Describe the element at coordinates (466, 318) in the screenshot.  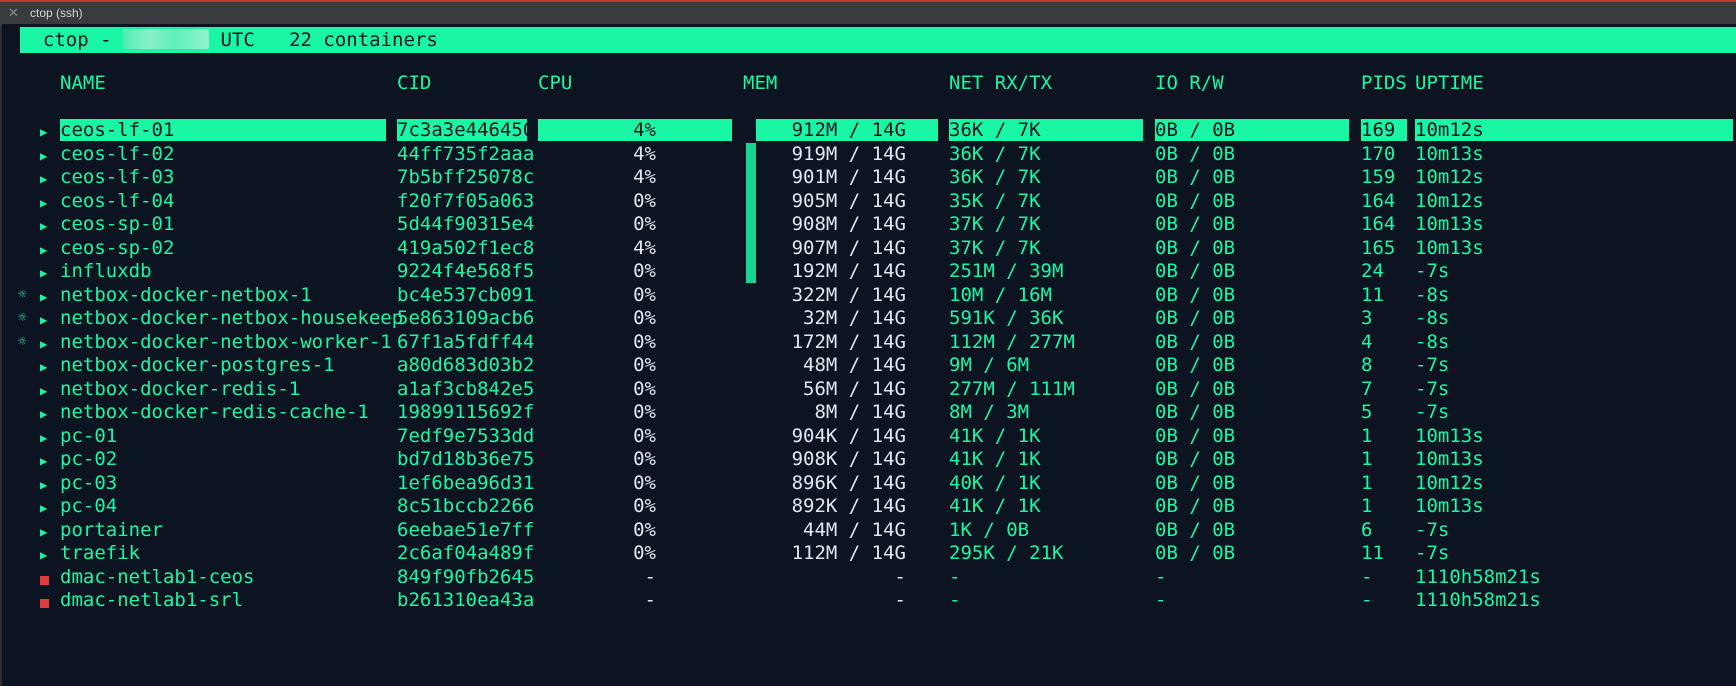
I see `container-id: 5e863109acb6` at that location.